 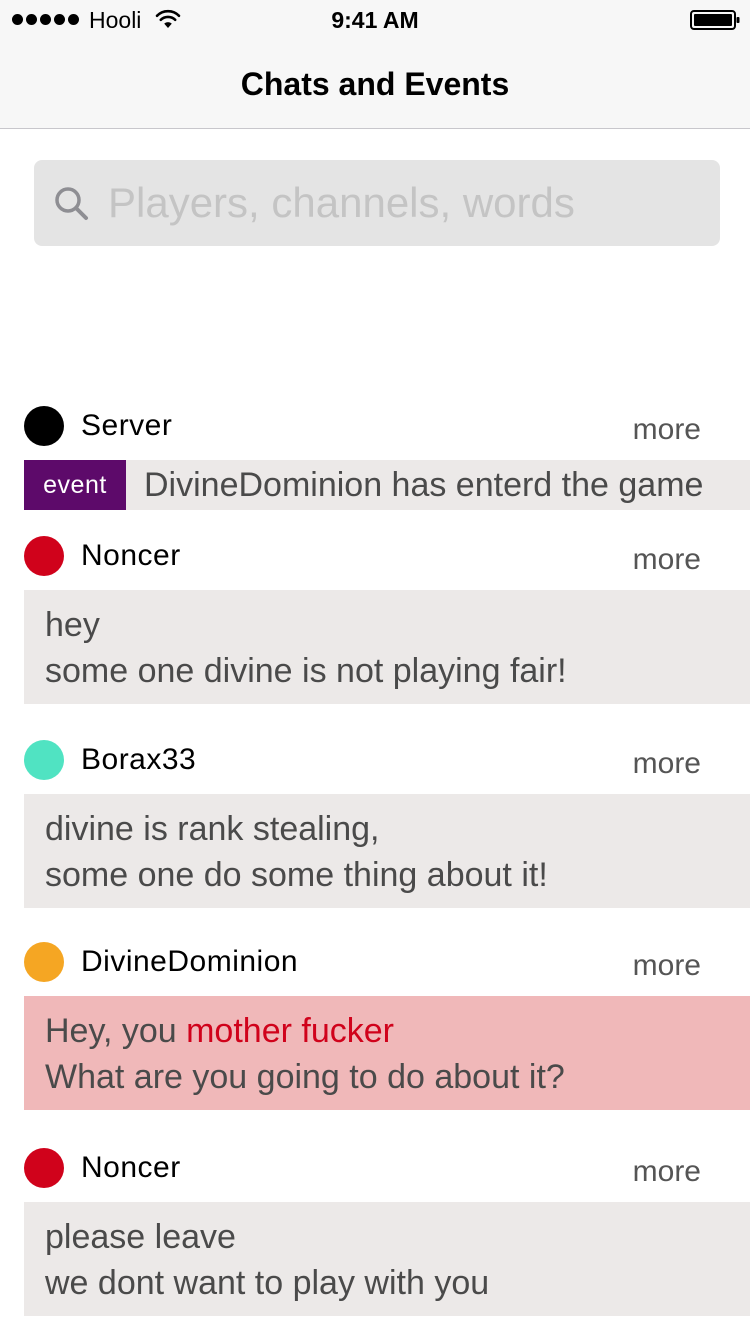 What do you see at coordinates (387, 426) in the screenshot?
I see `message-header: Server more` at bounding box center [387, 426].